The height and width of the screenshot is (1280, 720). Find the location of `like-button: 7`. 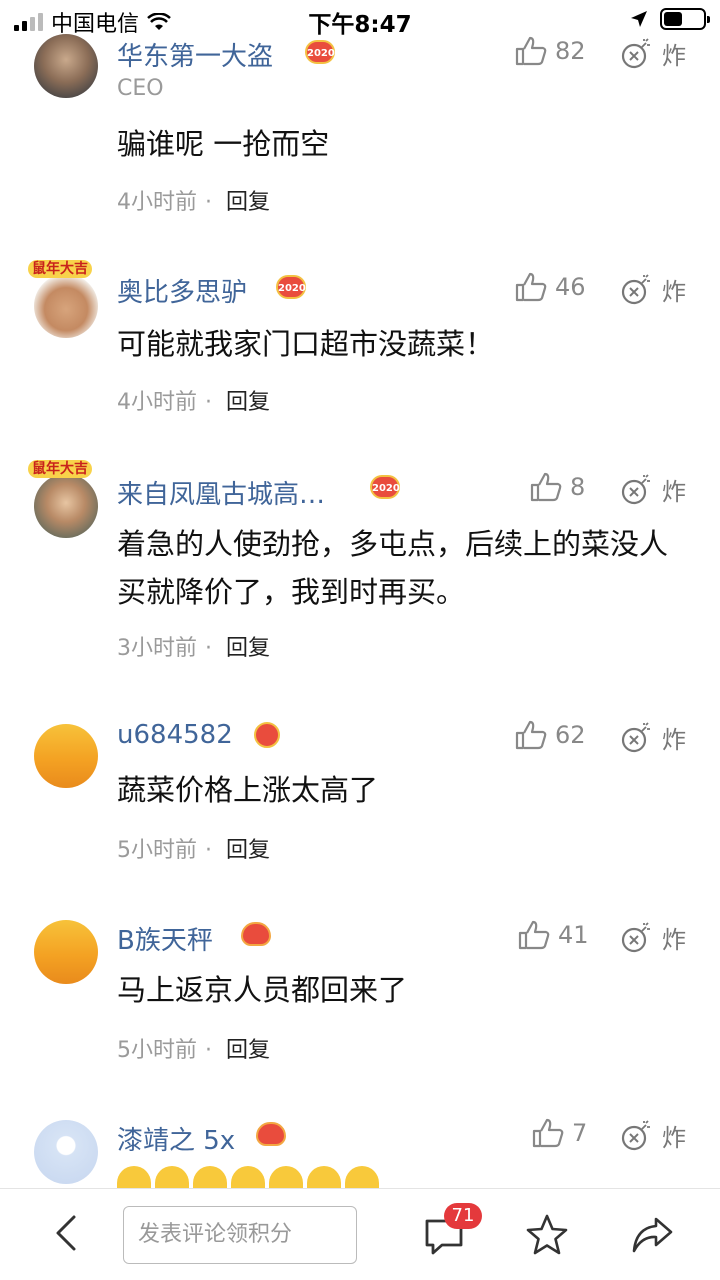

like-button: 7 is located at coordinates (559, 1133).